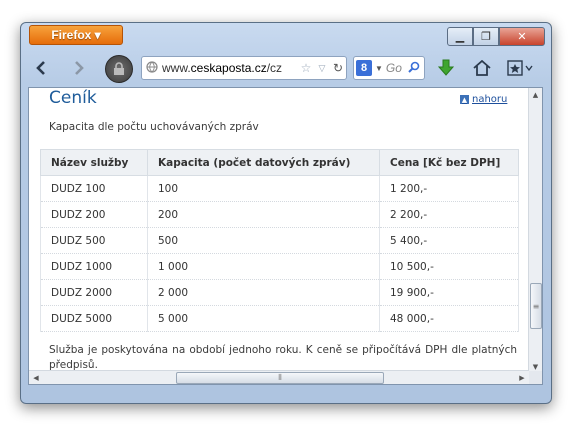 The width and height of the screenshot is (578, 431). Describe the element at coordinates (306, 68) in the screenshot. I see `star-icon: ☆` at that location.